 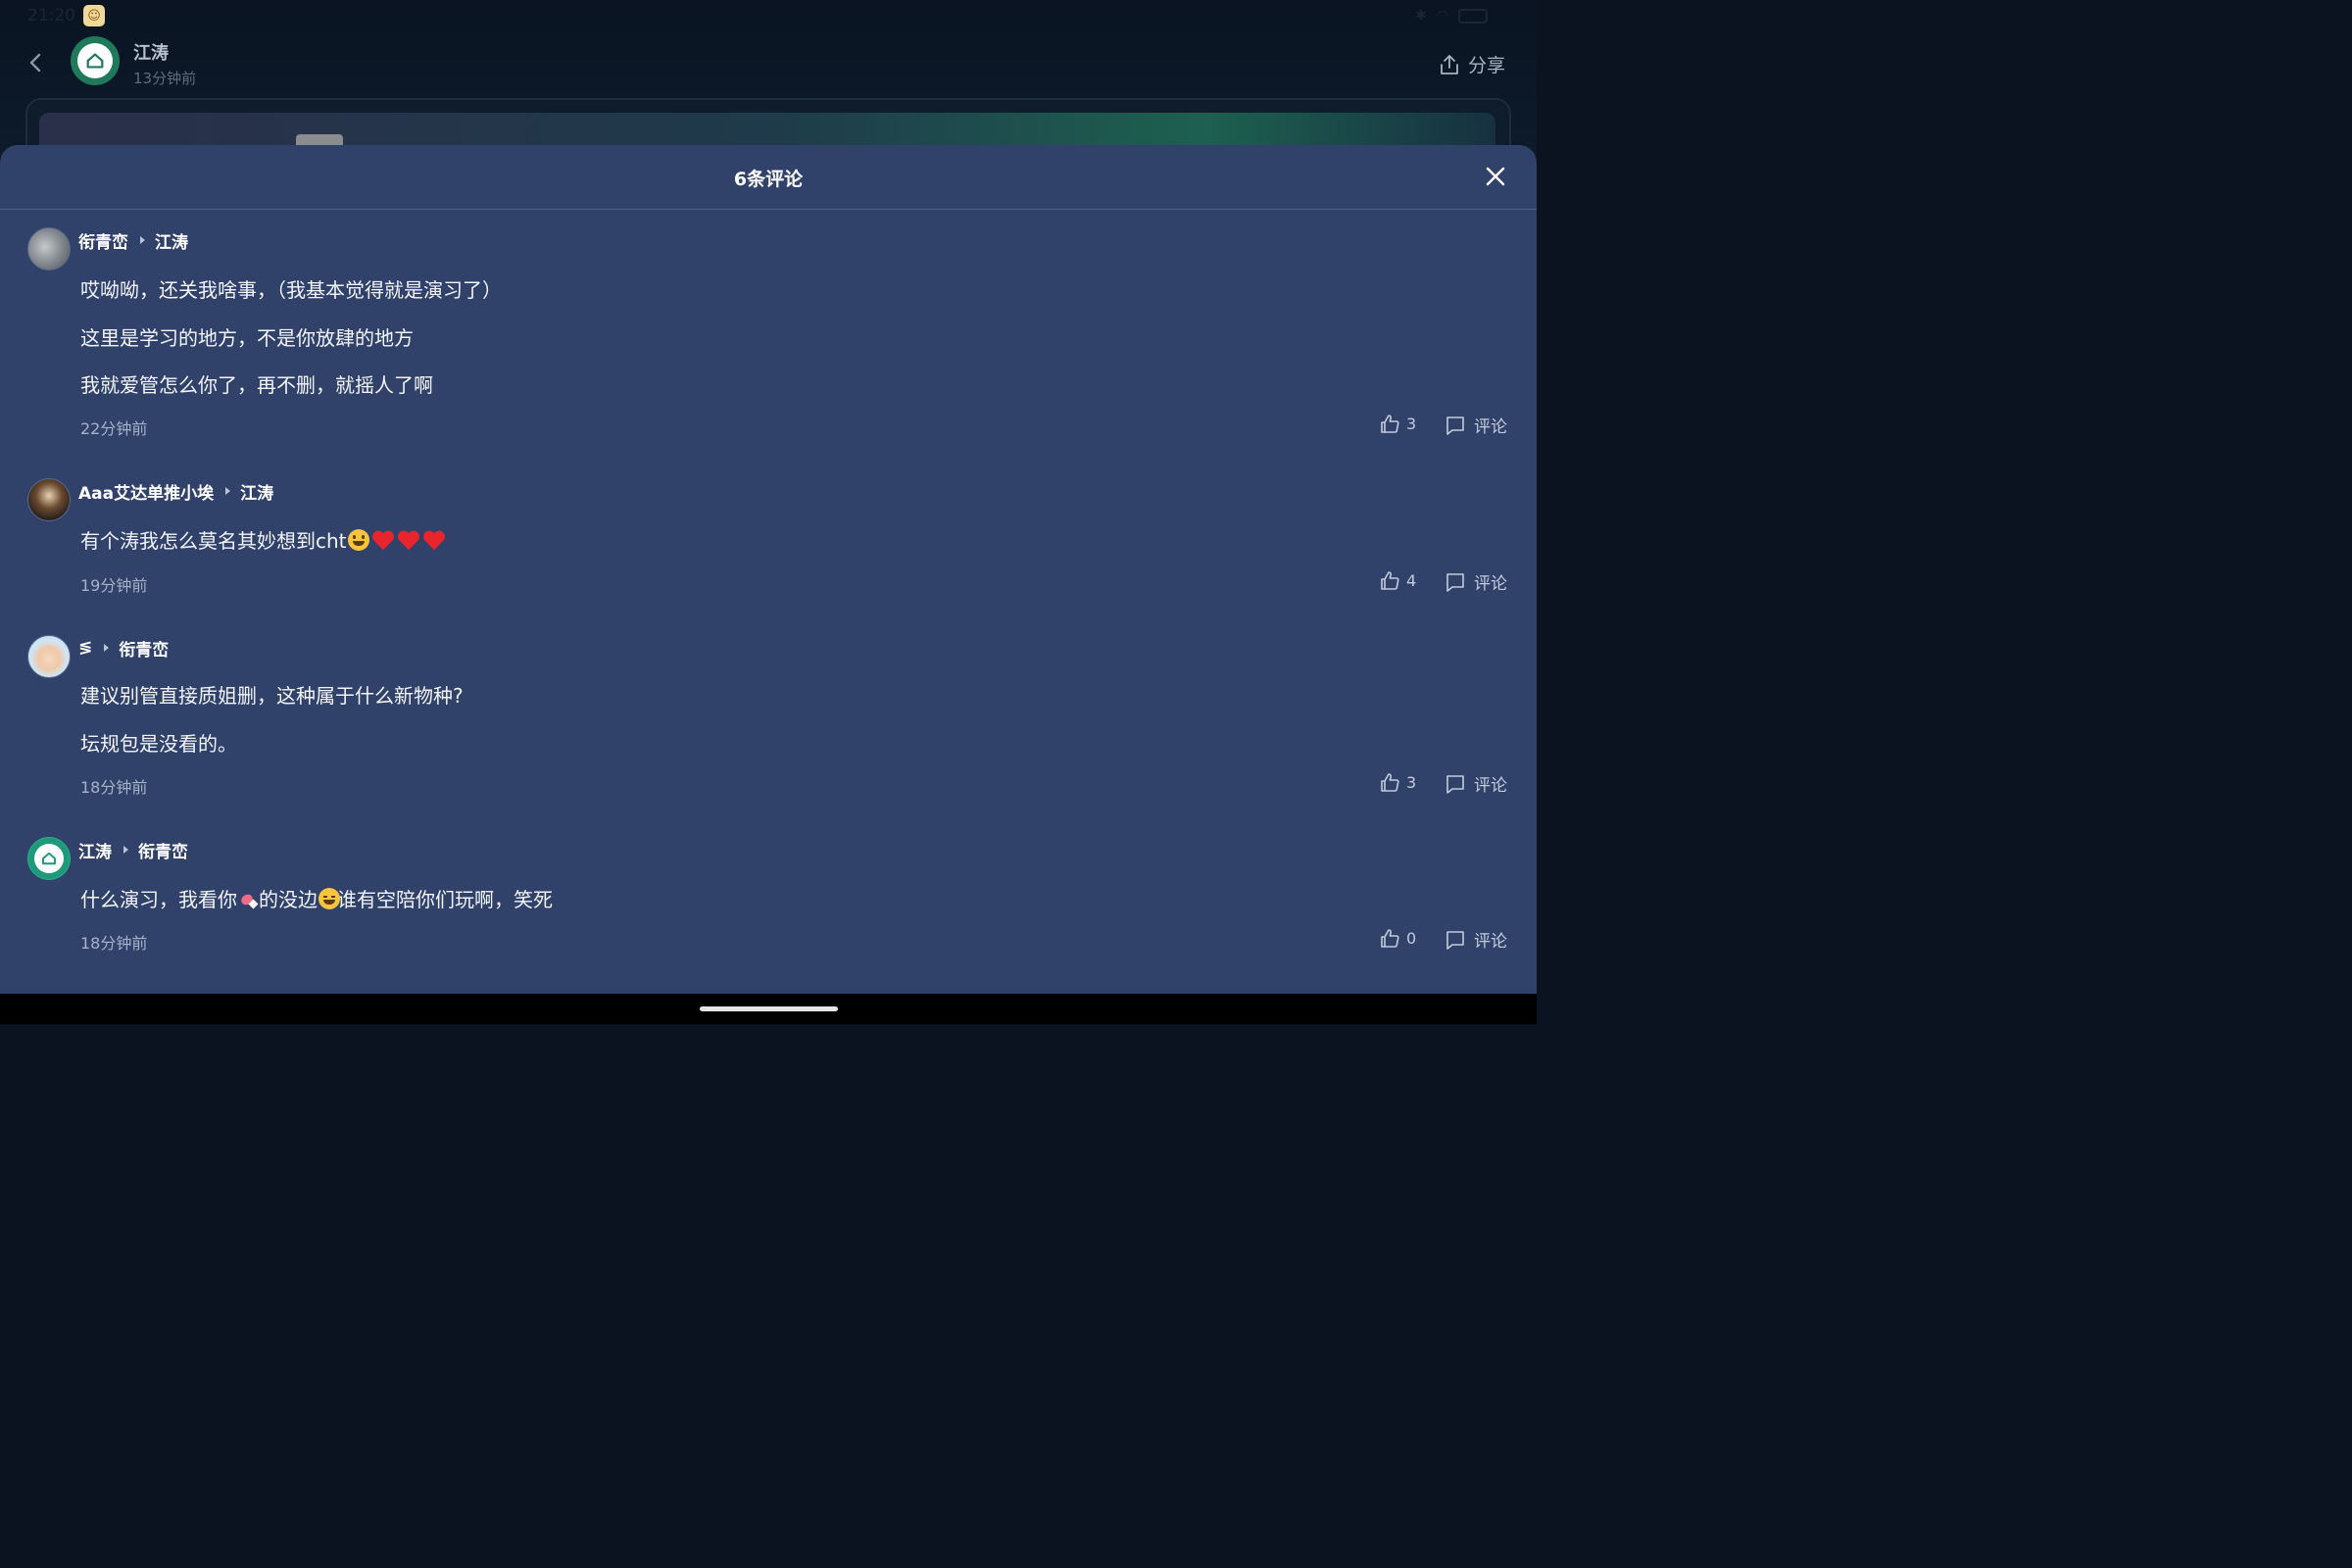 I want to click on comment-sheet-header: 6条评论, so click(x=768, y=177).